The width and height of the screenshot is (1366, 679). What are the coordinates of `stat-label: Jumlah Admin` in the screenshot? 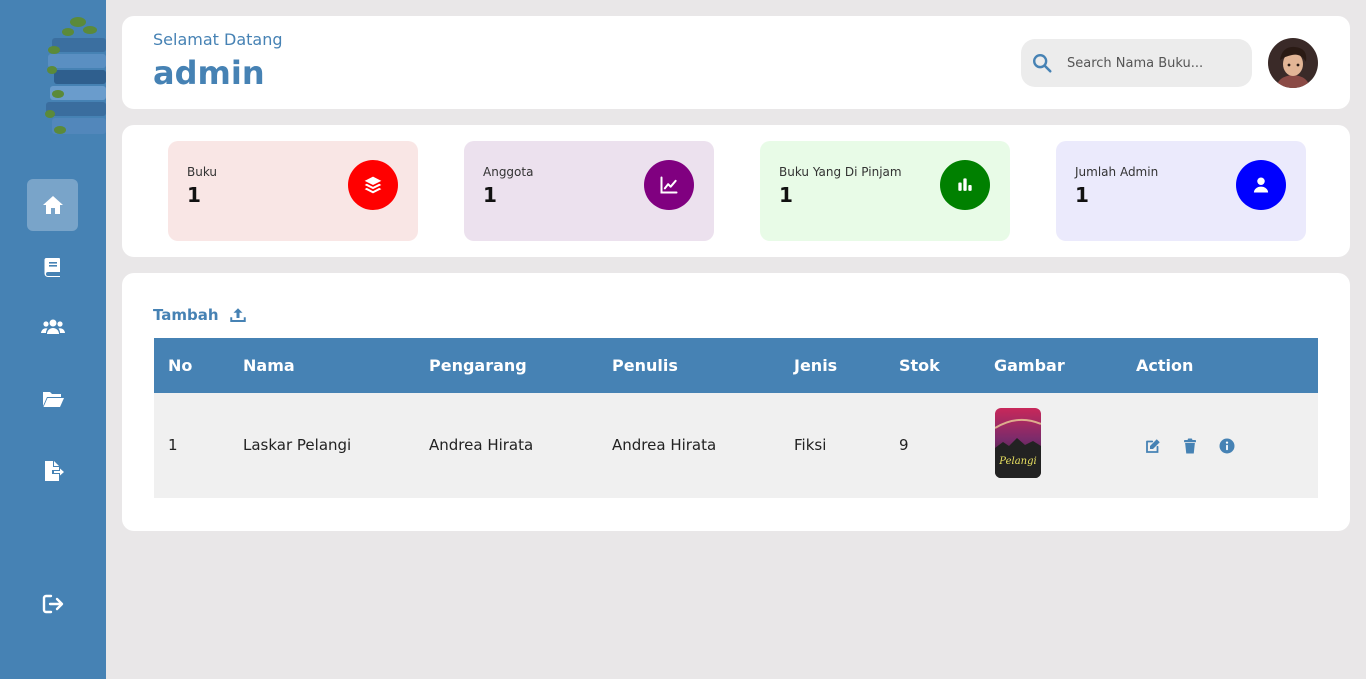 It's located at (1117, 172).